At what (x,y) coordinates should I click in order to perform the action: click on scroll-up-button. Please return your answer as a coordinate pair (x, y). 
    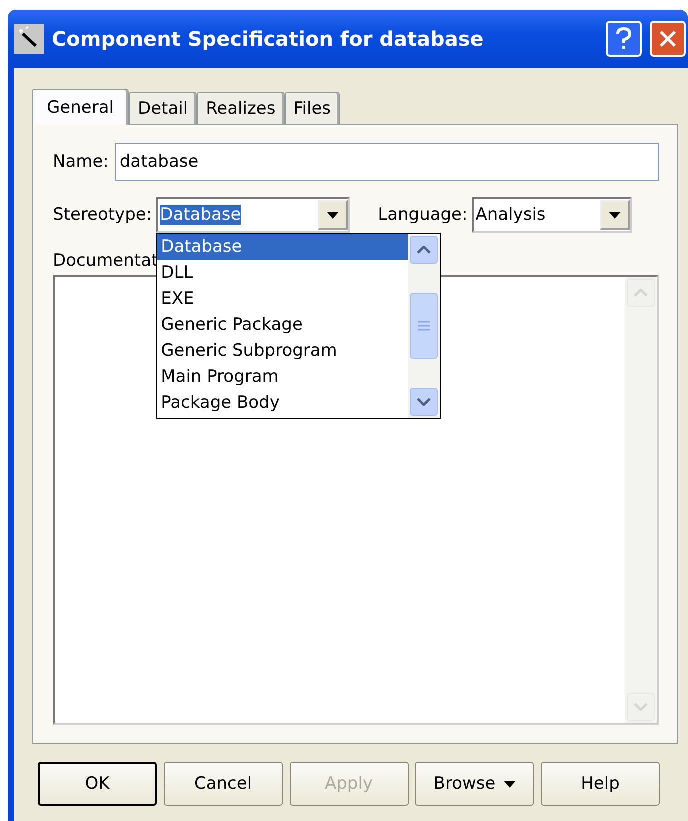
    Looking at the image, I should click on (424, 250).